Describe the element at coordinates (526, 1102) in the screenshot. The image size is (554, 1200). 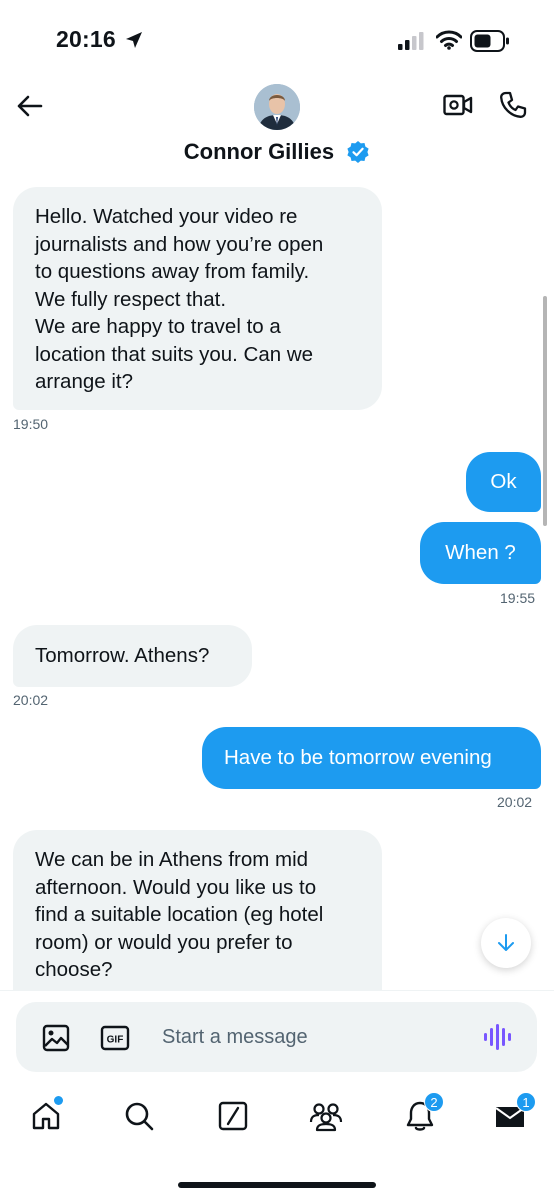
I see `messages-badge: 1` at that location.